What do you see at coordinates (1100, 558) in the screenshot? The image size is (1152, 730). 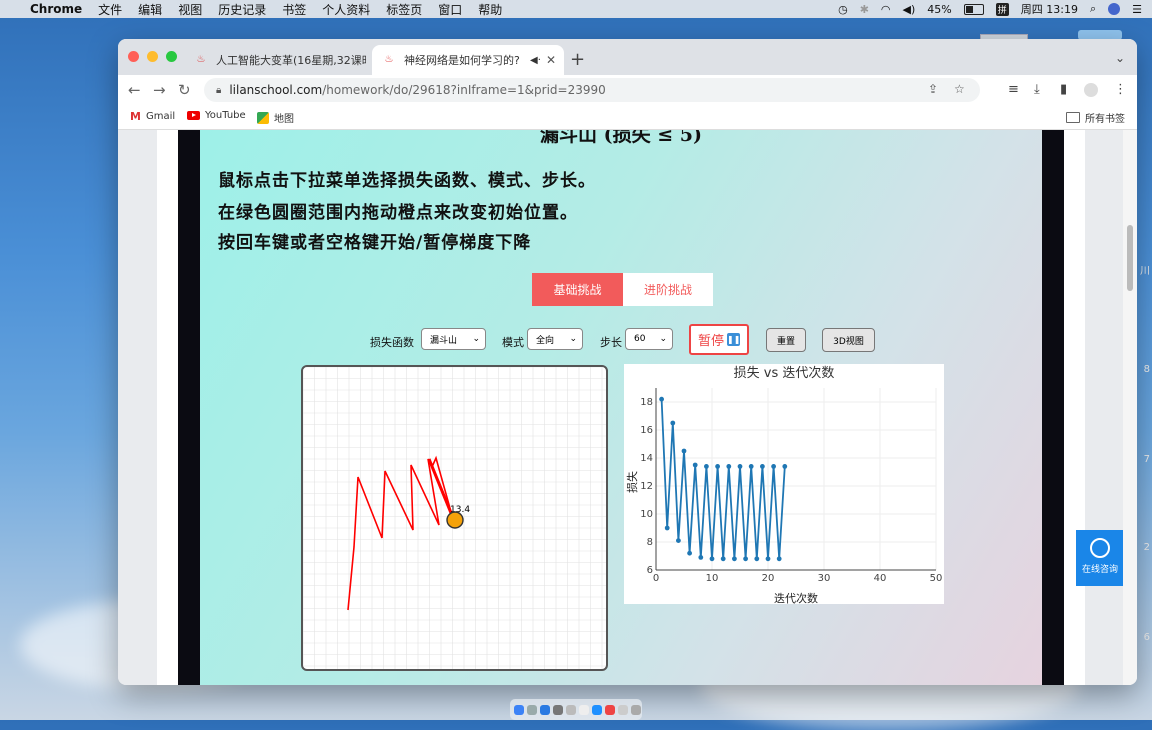 I see `online-consult-button: 在线咨询` at bounding box center [1100, 558].